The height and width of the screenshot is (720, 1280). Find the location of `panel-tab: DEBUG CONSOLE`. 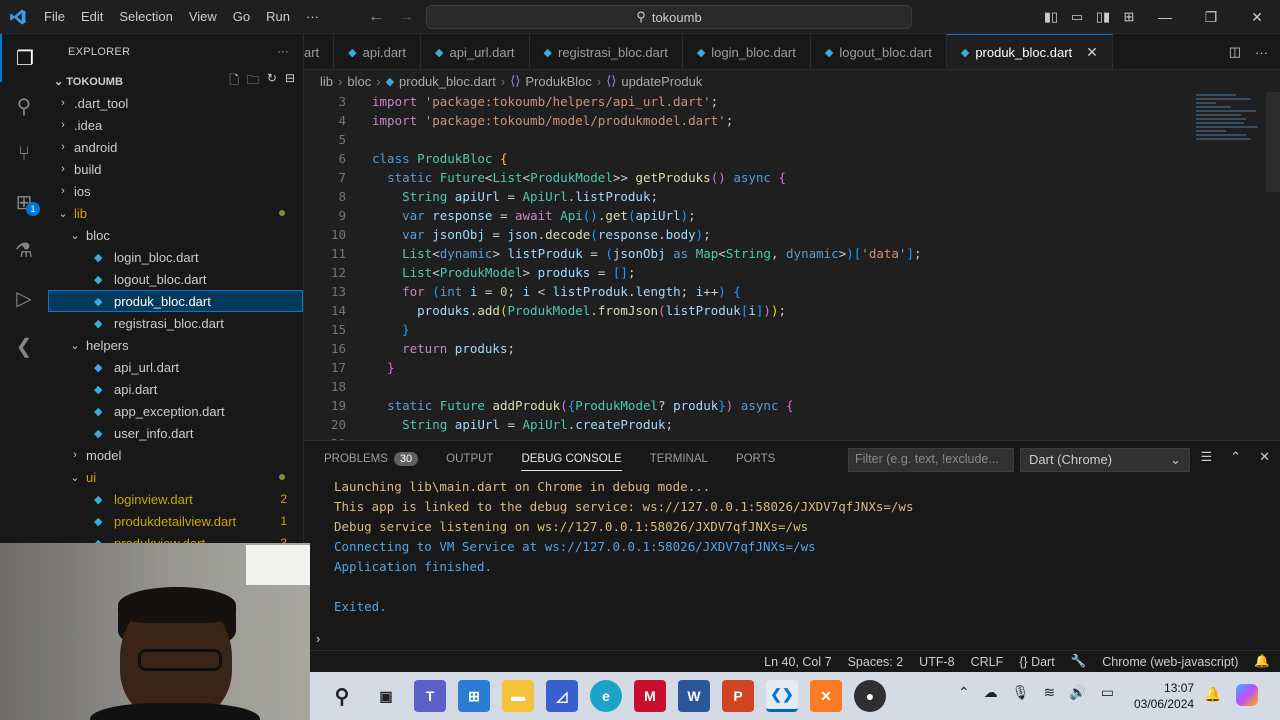

panel-tab: DEBUG CONSOLE is located at coordinates (572, 459).